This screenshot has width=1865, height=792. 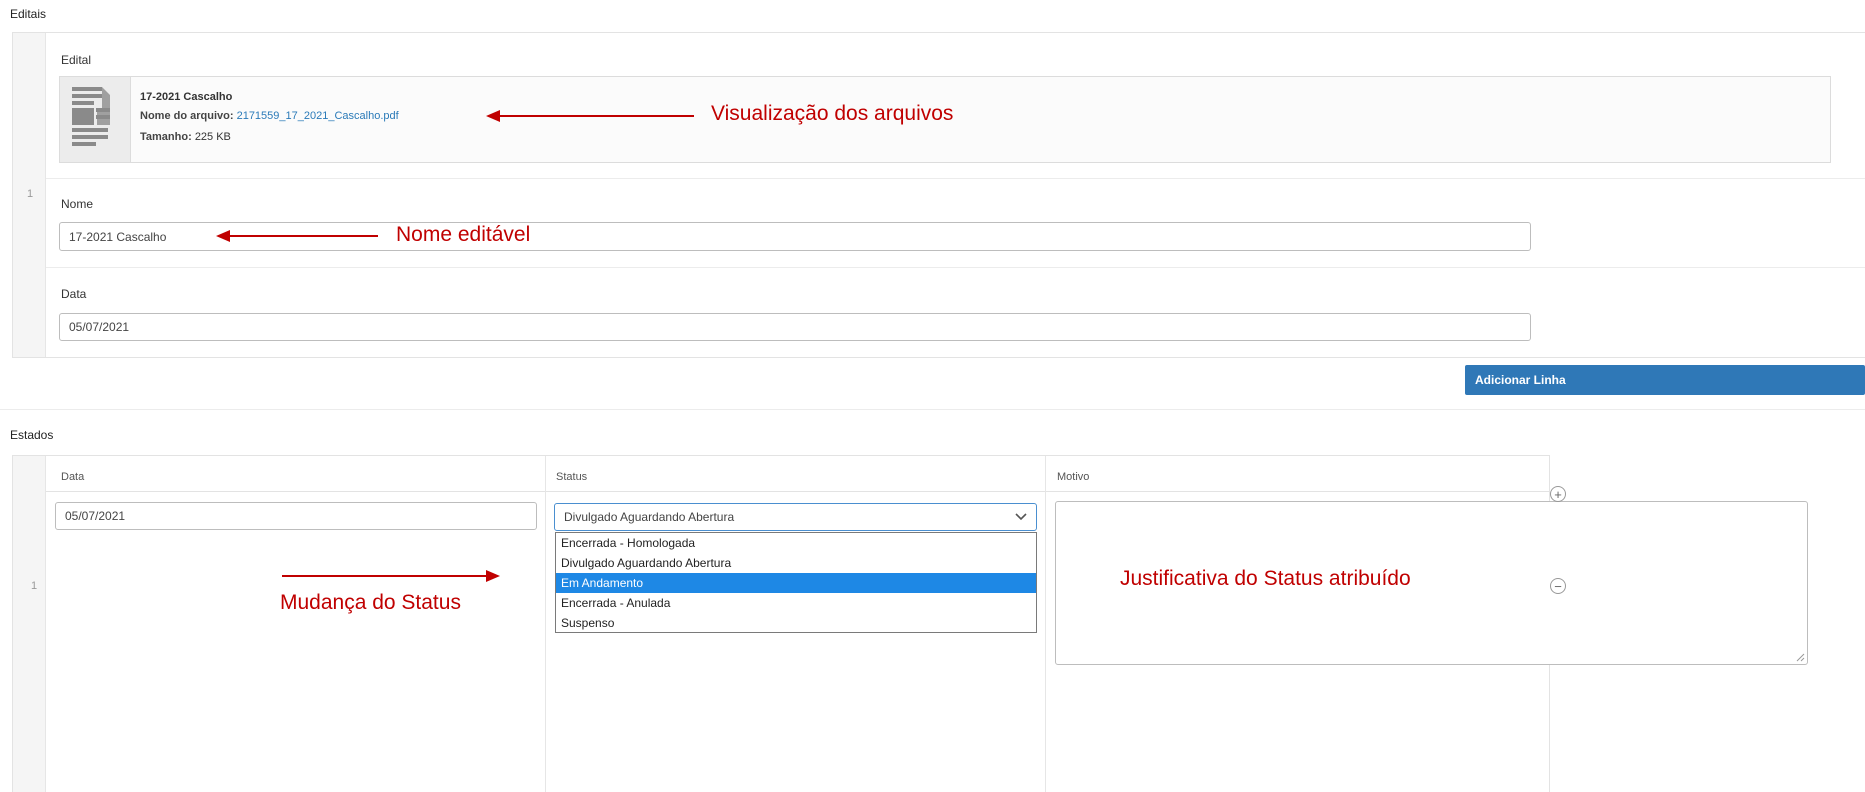 What do you see at coordinates (797, 491) in the screenshot?
I see `header-divider` at bounding box center [797, 491].